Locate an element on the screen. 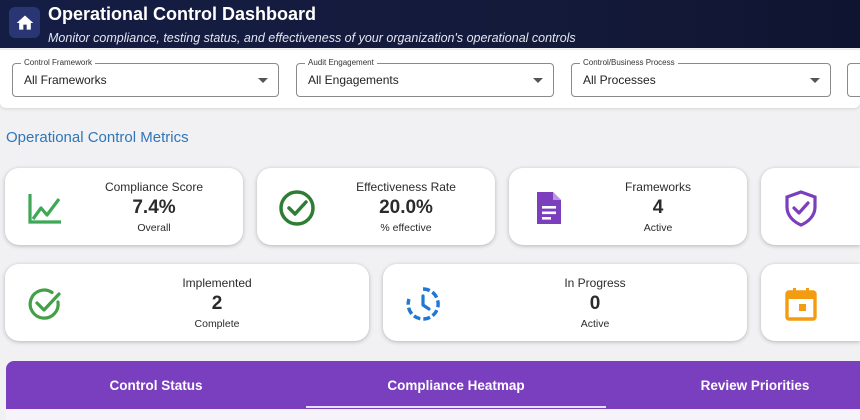 This screenshot has width=860, height=420. active-tab-indicator is located at coordinates (456, 407).